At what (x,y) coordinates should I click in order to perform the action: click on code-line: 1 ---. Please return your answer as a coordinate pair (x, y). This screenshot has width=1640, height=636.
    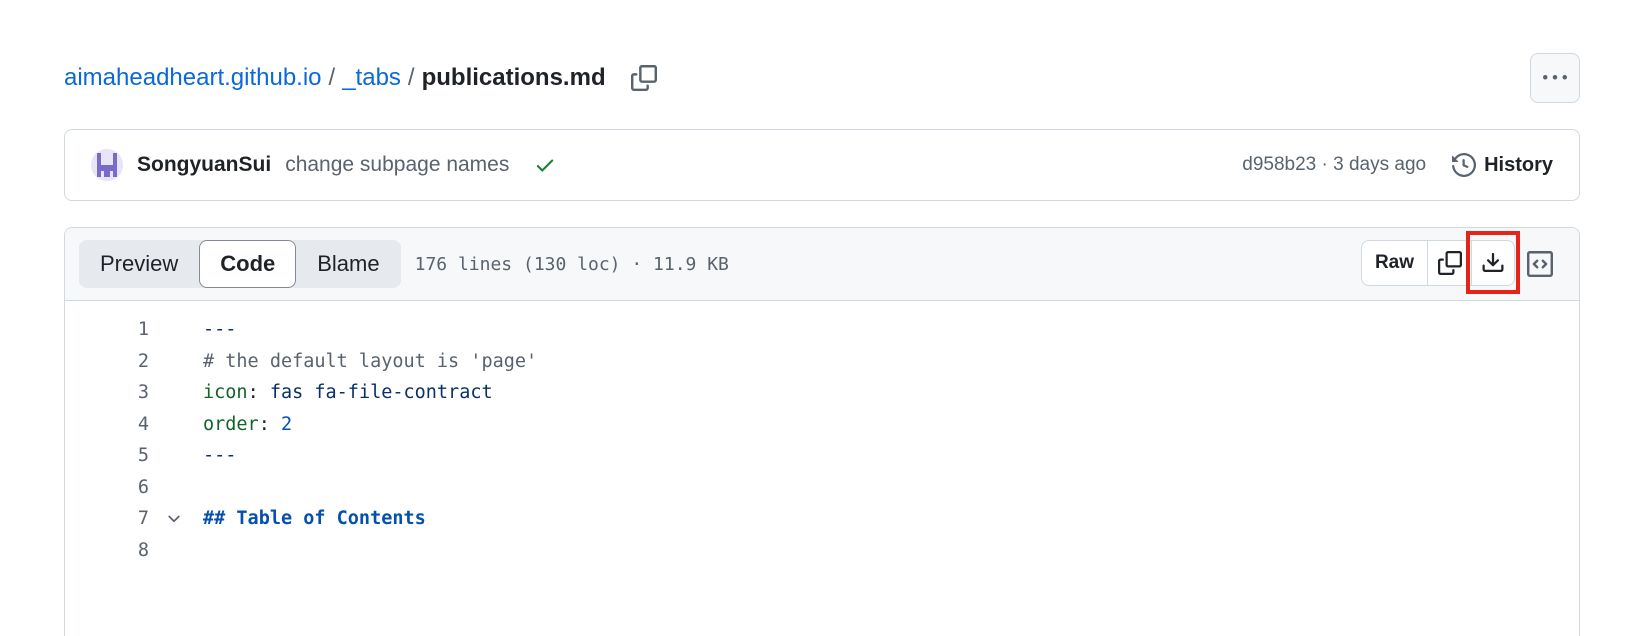
    Looking at the image, I should click on (822, 330).